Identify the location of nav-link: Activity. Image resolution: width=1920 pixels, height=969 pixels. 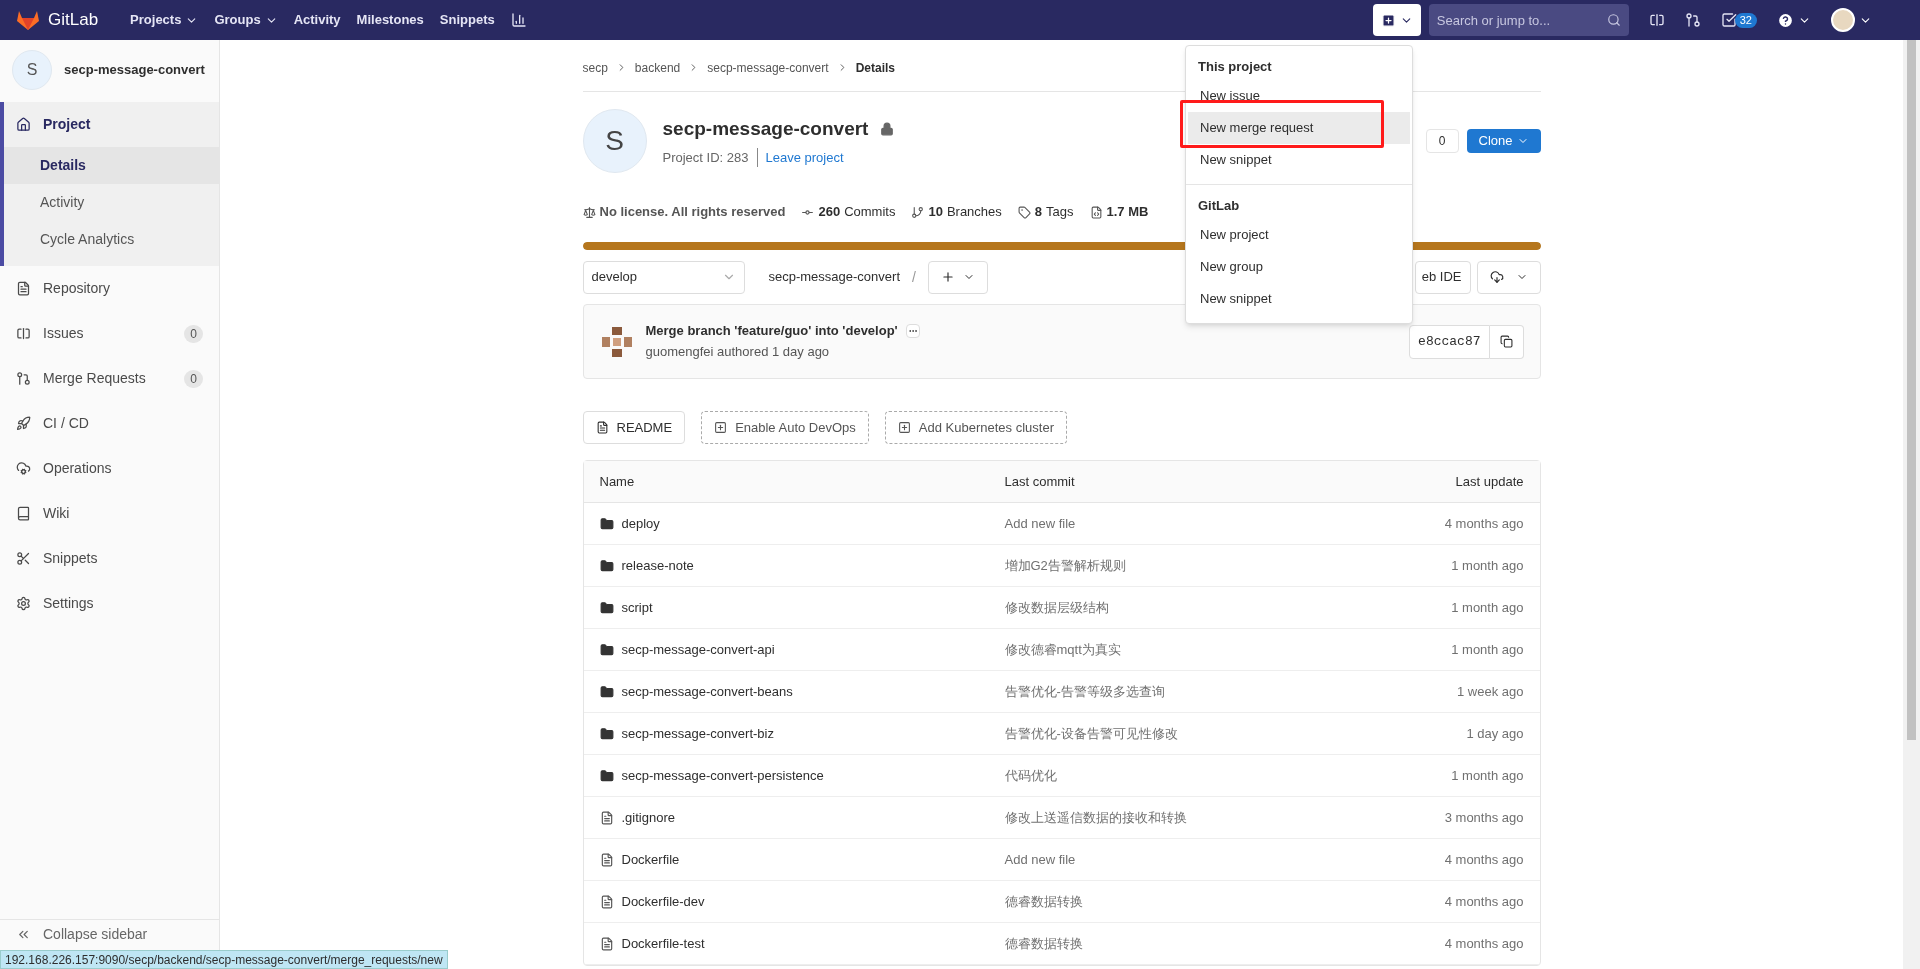
(317, 20).